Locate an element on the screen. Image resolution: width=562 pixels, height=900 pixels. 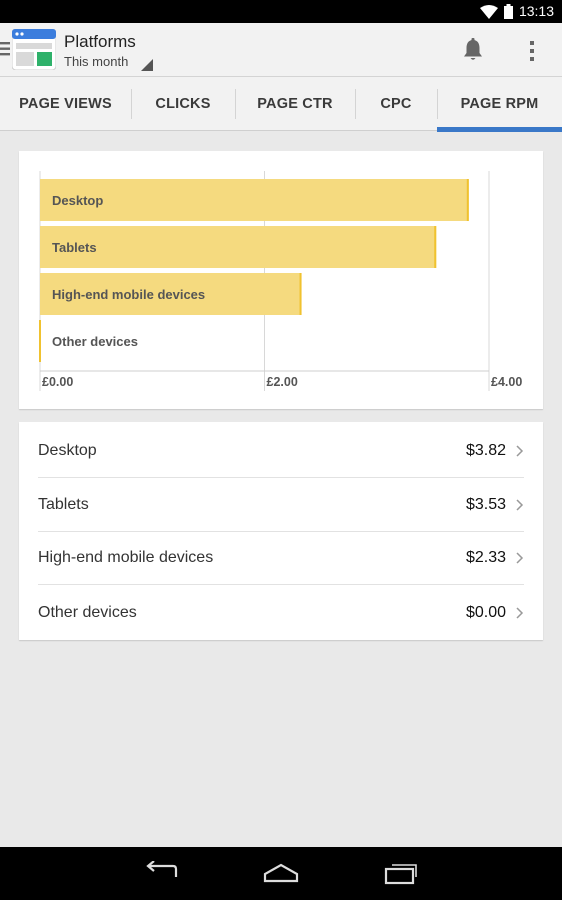
back-icon is located at coordinates (162, 873).